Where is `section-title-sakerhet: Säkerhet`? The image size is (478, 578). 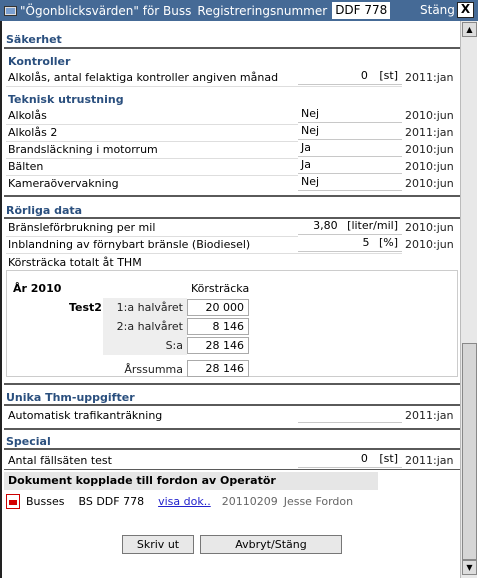
section-title-sakerhet: Säkerhet is located at coordinates (34, 39).